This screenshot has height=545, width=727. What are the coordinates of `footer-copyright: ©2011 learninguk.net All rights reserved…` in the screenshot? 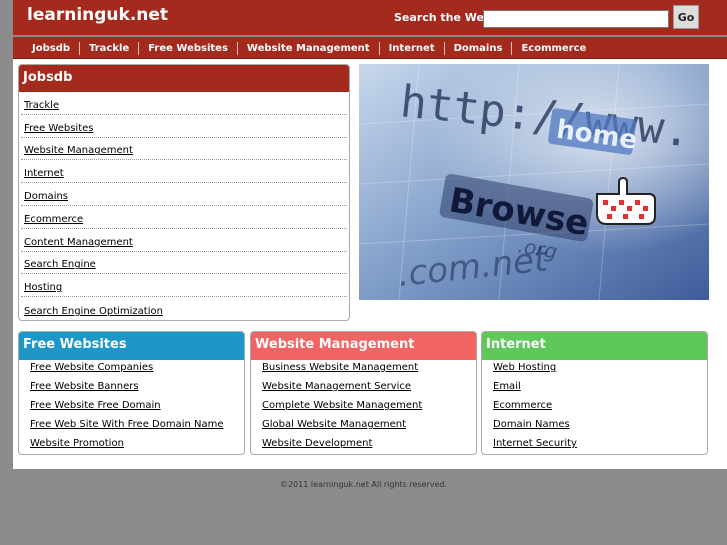 It's located at (363, 484).